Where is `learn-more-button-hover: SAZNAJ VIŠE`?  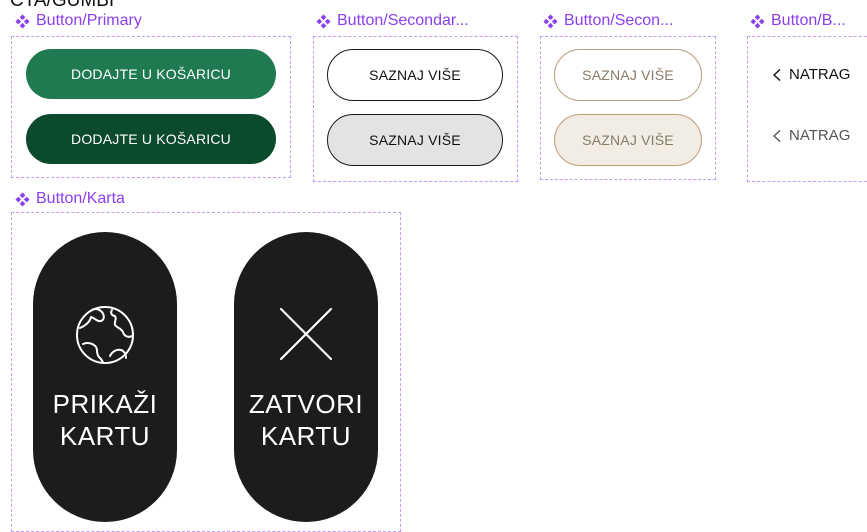
learn-more-button-hover: SAZNAJ VIŠE is located at coordinates (415, 140).